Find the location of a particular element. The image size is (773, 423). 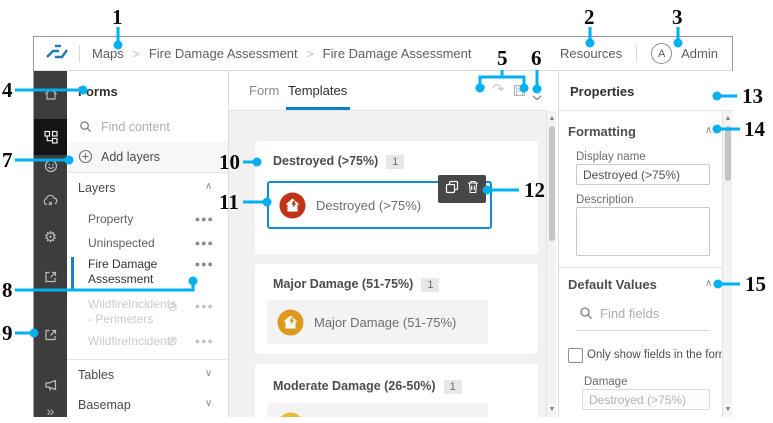

only-show-fields-checkbox is located at coordinates (575, 355).